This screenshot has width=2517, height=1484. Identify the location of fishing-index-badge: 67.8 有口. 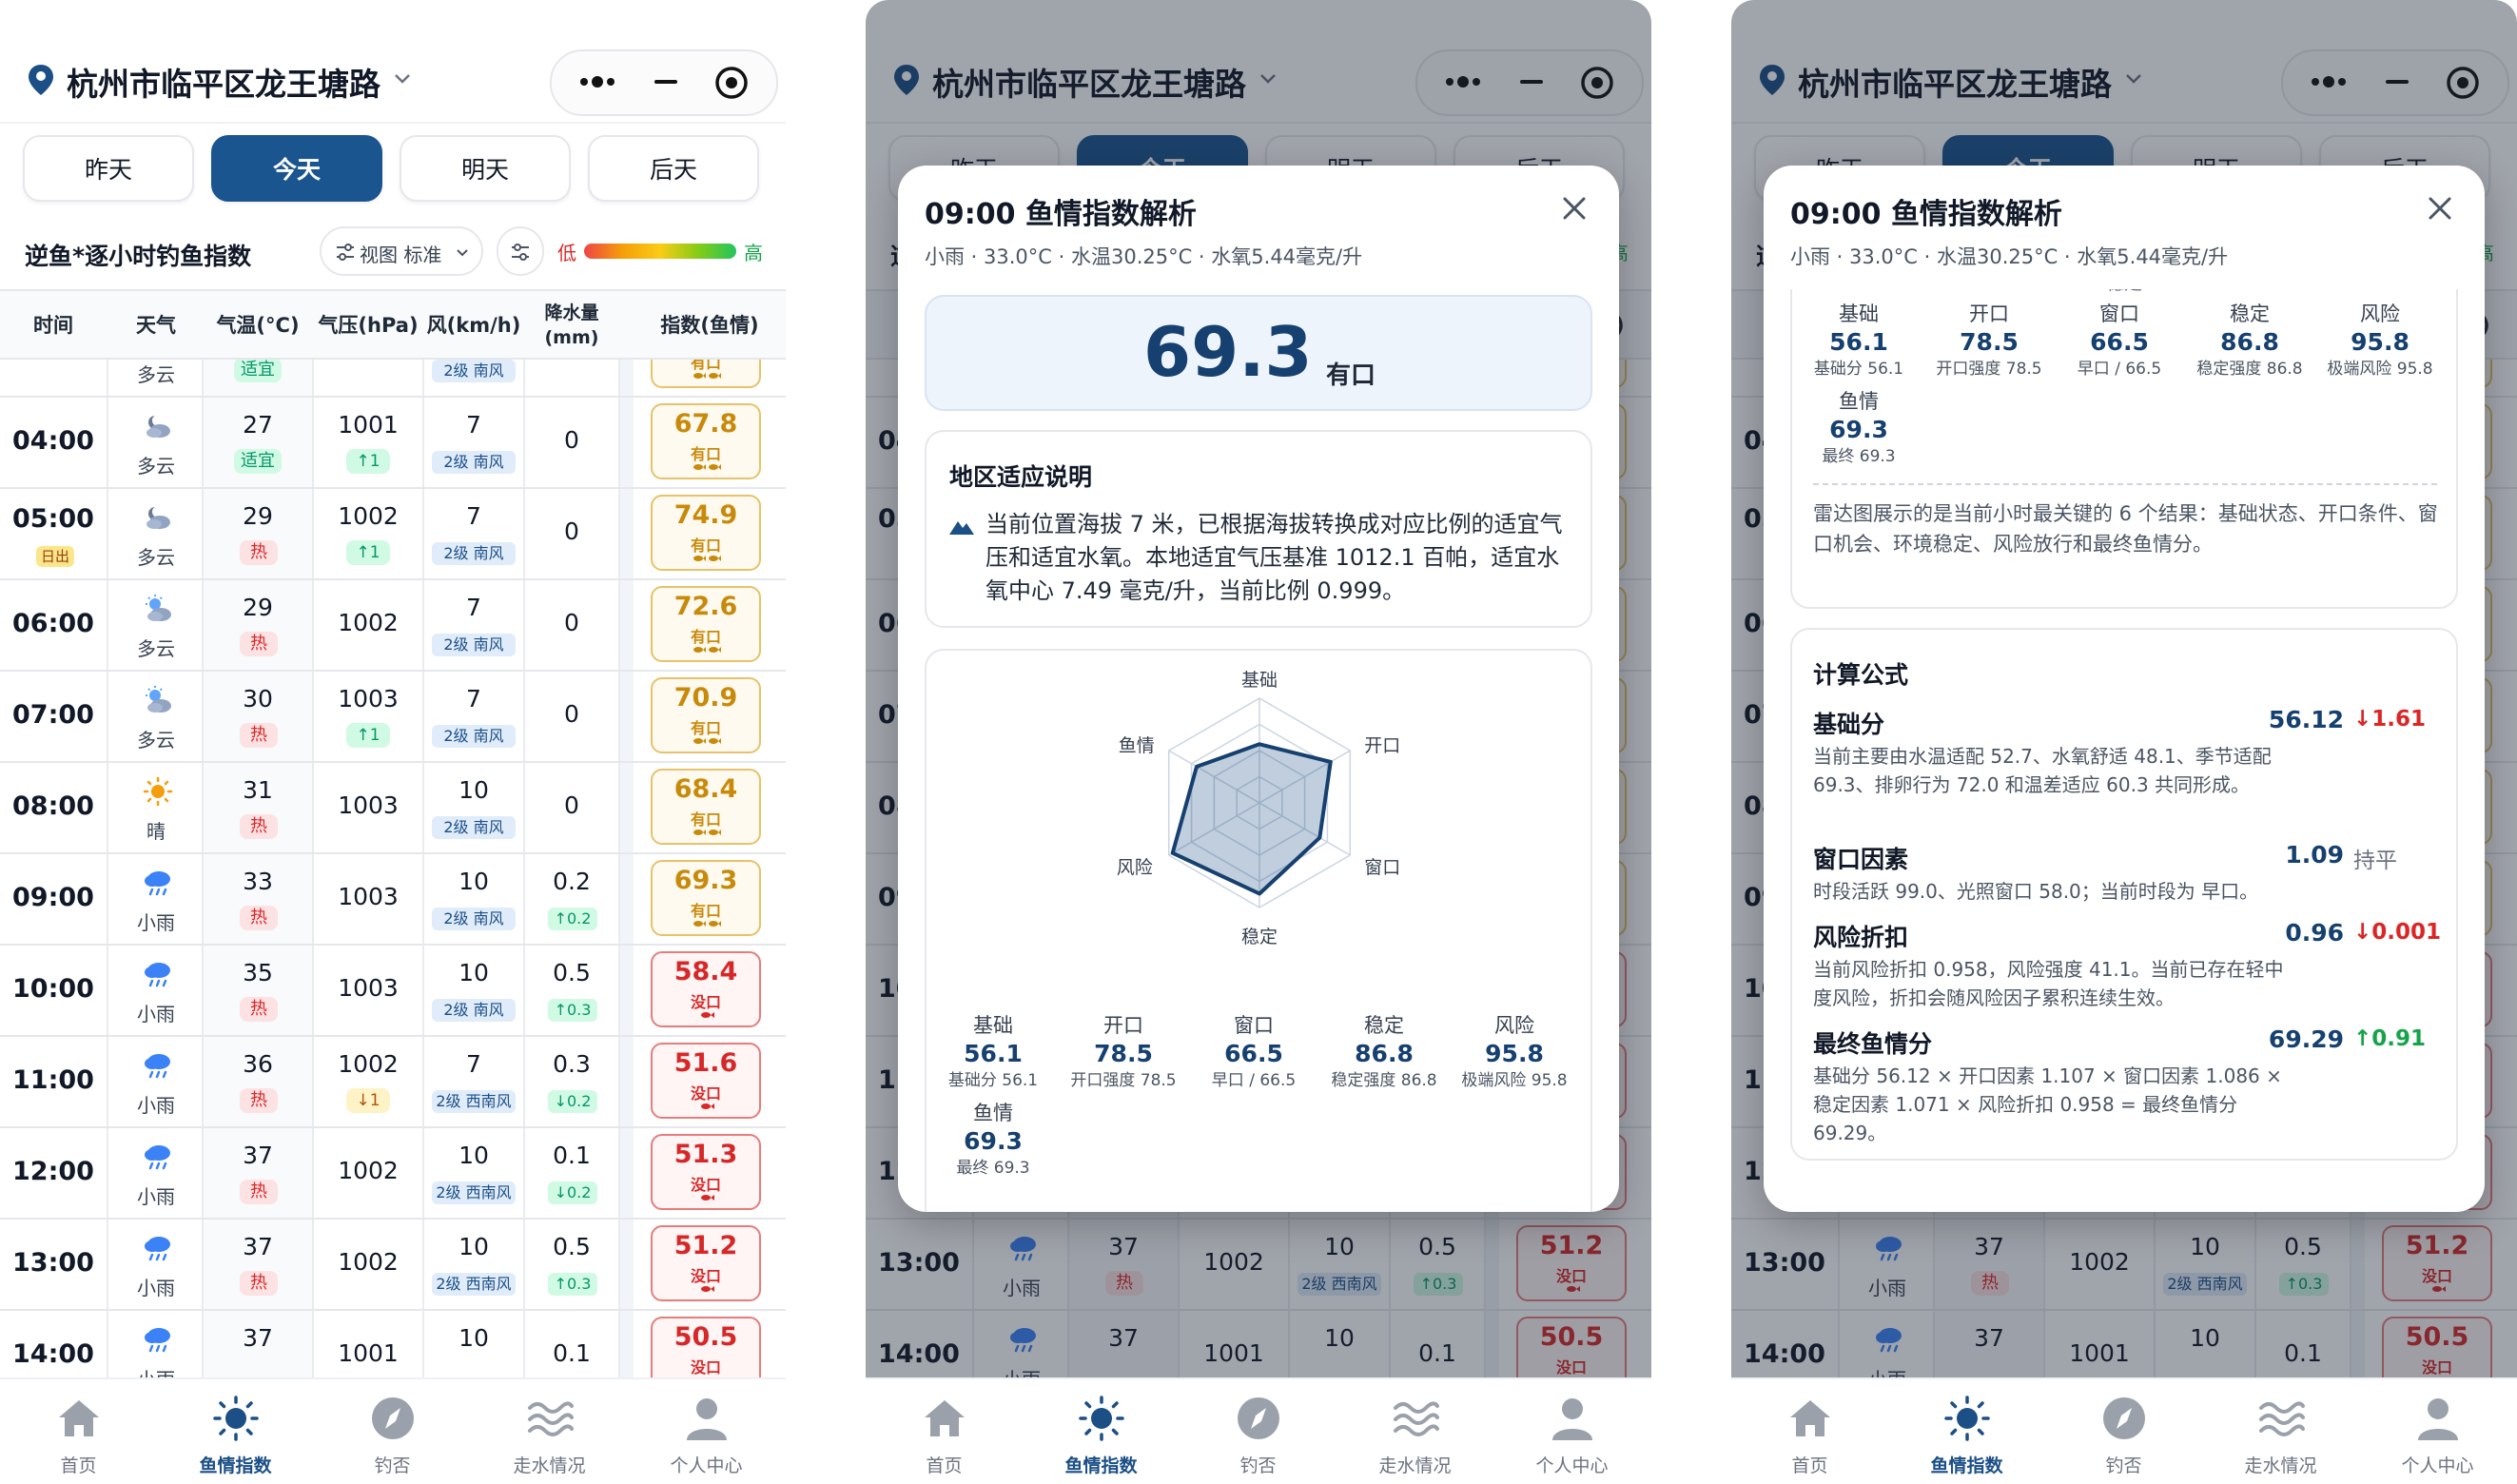
(706, 441).